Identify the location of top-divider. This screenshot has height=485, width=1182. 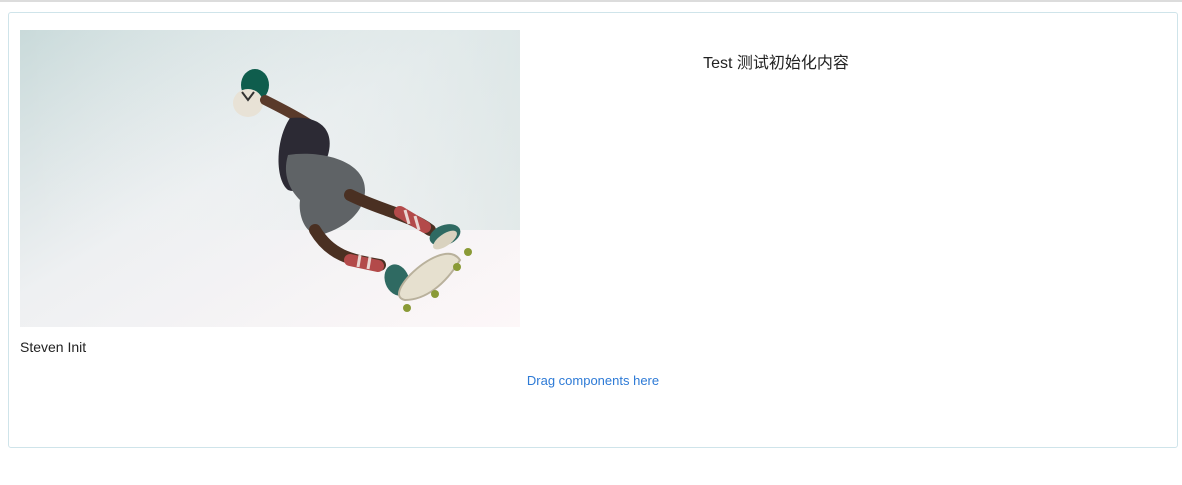
(591, 1).